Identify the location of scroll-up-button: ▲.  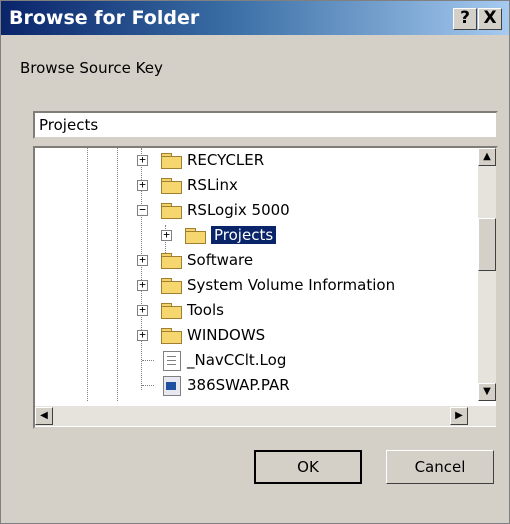
(487, 157).